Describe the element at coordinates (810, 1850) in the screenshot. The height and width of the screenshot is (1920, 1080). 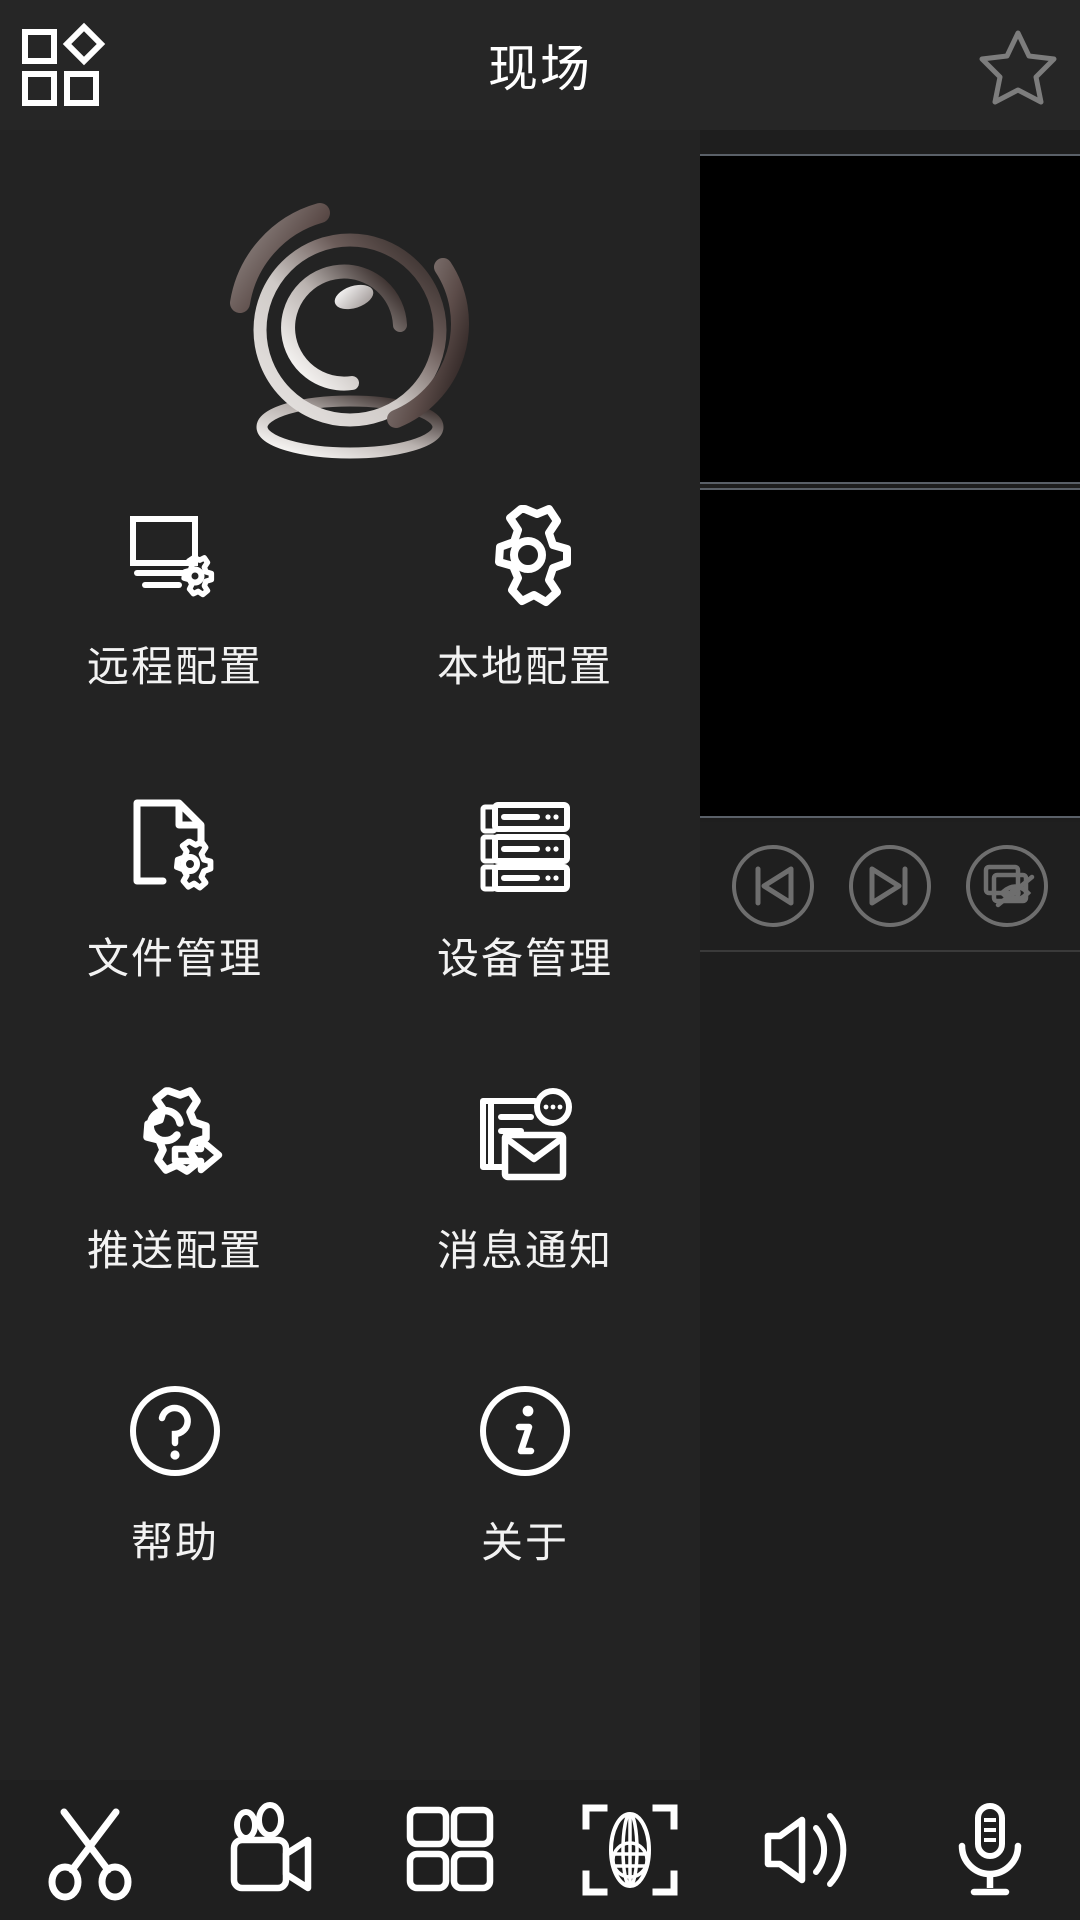
I see `speaker-icon` at that location.